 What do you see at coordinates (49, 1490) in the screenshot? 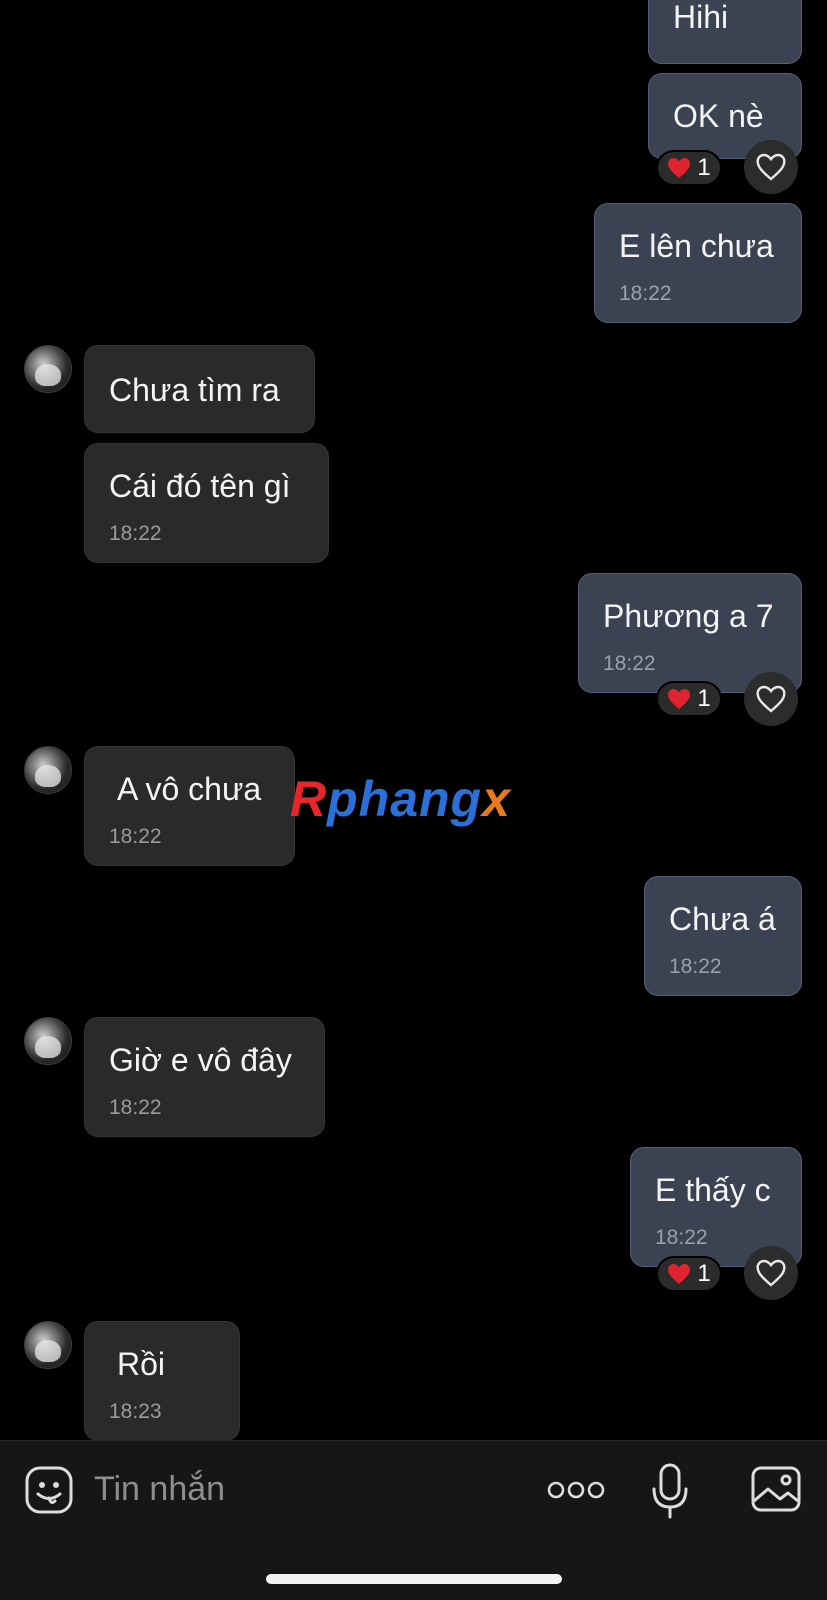
I see `smiley-icon` at bounding box center [49, 1490].